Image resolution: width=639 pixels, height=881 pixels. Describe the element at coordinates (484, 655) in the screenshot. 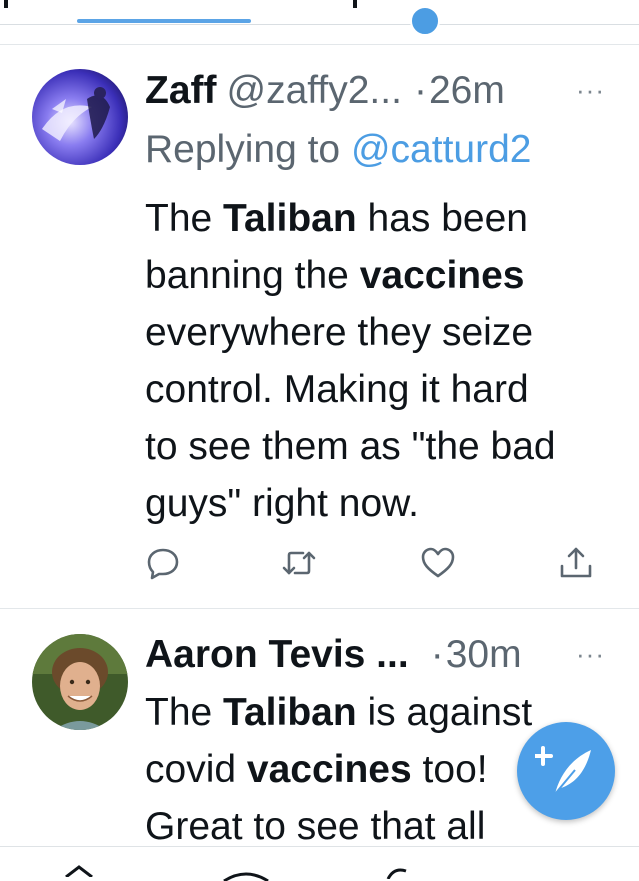

I see `timestamp: 30m` at that location.